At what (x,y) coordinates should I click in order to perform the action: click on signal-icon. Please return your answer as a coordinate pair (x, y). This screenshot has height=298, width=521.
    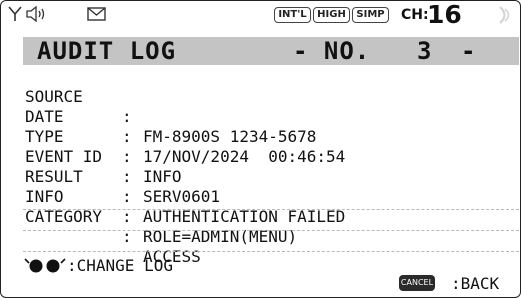
    Looking at the image, I should click on (504, 15).